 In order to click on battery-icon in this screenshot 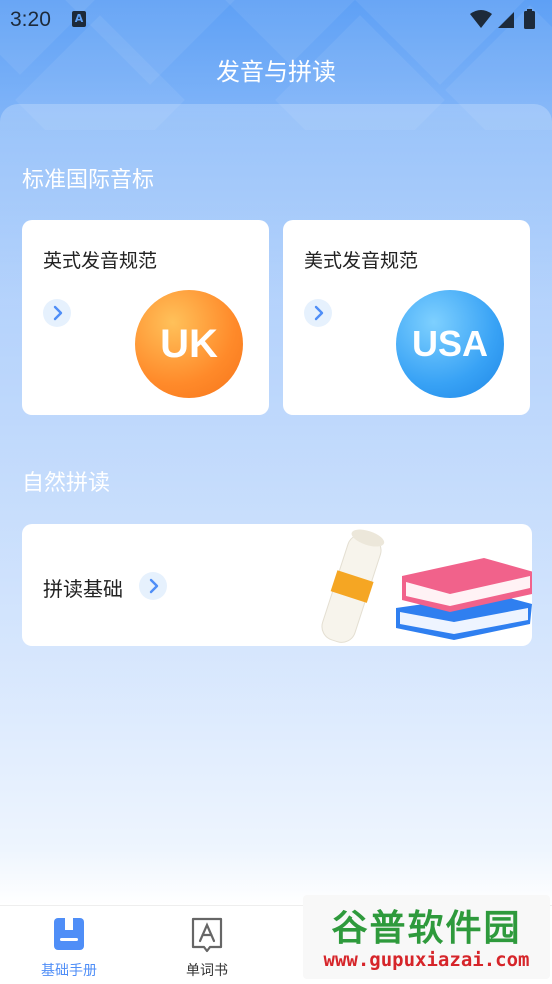, I will do `click(529, 19)`.